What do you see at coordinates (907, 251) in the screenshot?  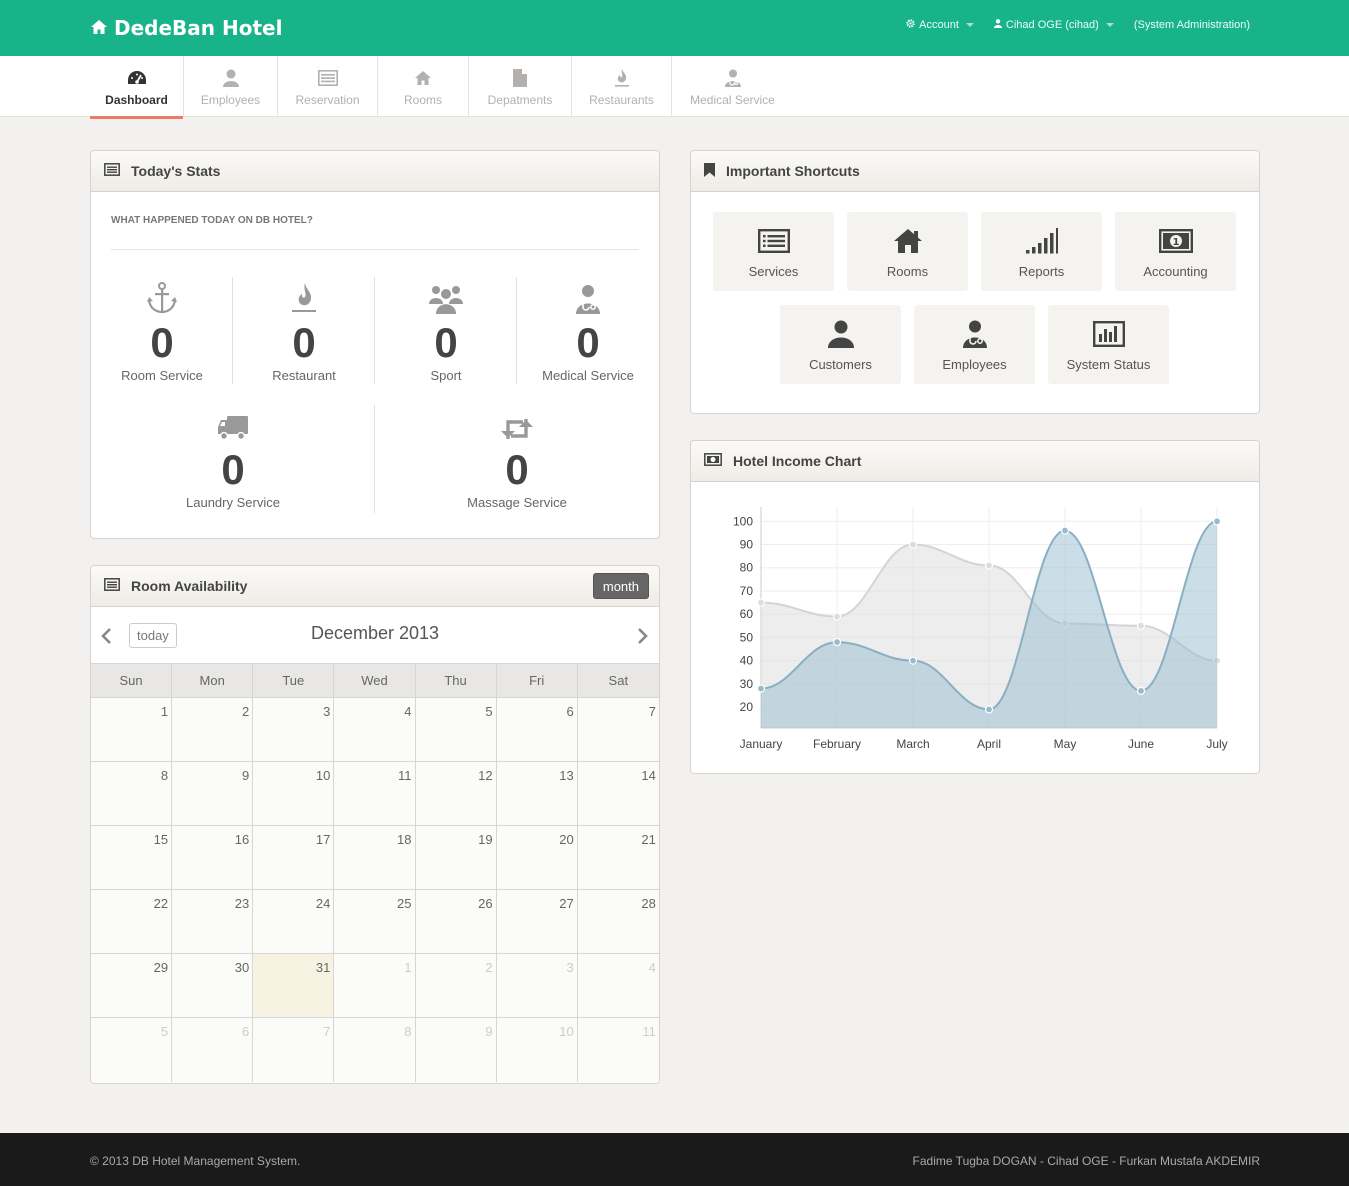 I see `shortcut-rooms: Rooms` at bounding box center [907, 251].